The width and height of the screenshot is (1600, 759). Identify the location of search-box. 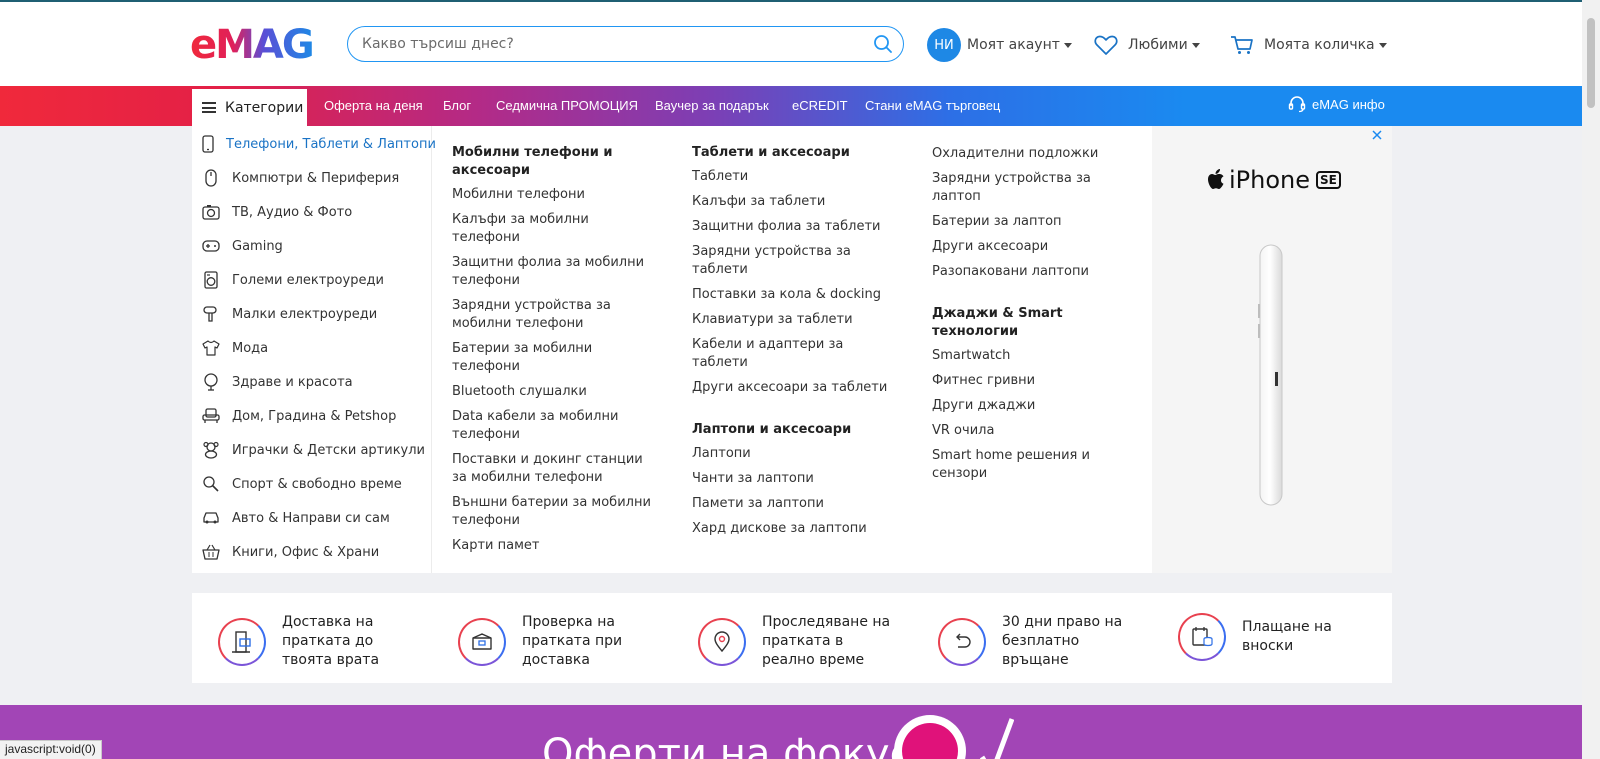
(625, 44).